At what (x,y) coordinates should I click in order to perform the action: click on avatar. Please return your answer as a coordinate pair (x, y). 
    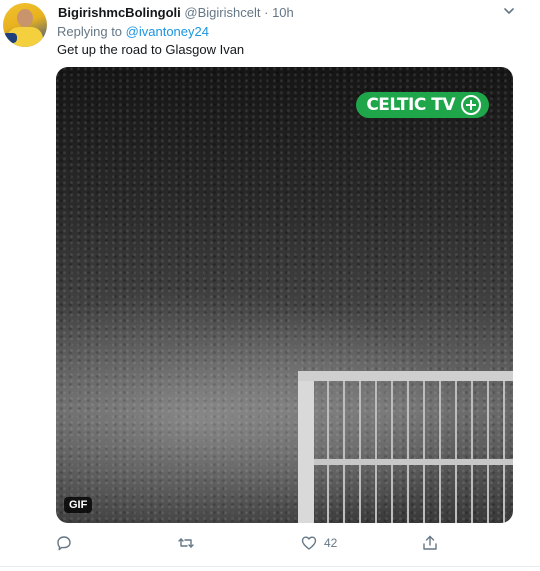
    Looking at the image, I should click on (25, 25).